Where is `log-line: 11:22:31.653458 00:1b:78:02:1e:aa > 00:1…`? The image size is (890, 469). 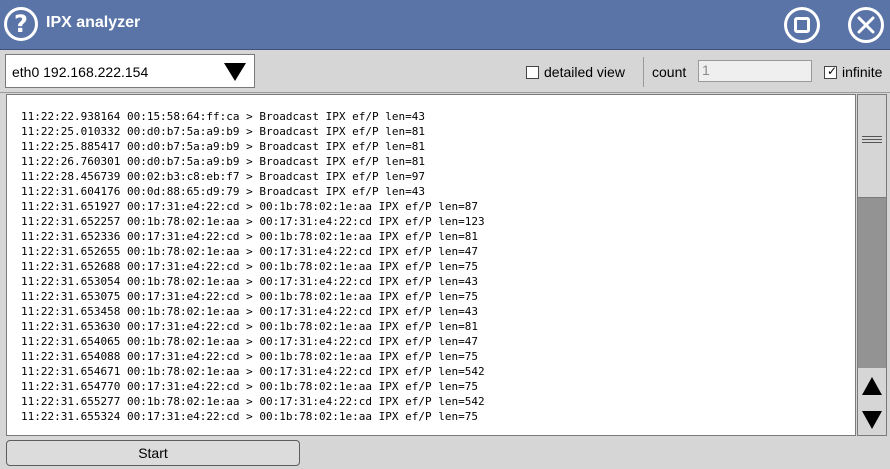
log-line: 11:22:31.653458 00:1b:78:02:1e:aa > 00:1… is located at coordinates (249, 311).